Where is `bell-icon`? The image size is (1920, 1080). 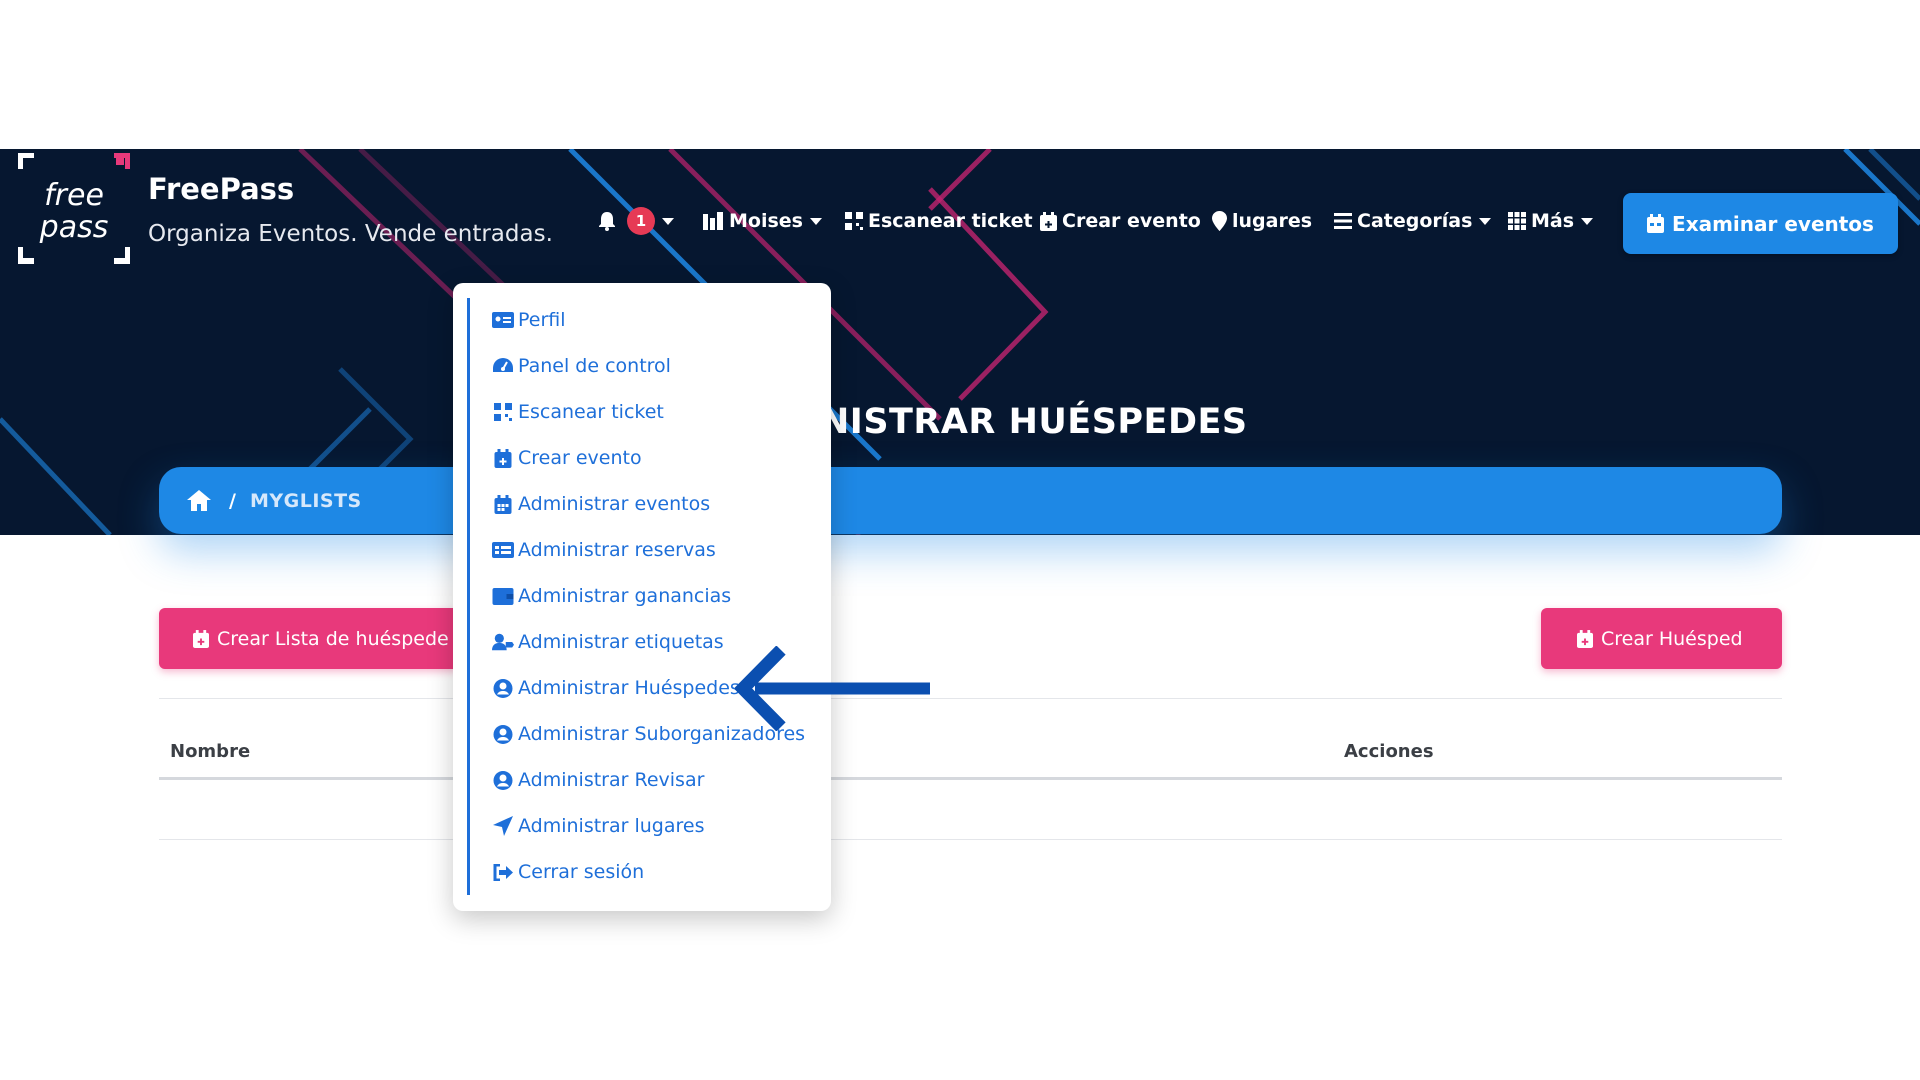
bell-icon is located at coordinates (607, 221).